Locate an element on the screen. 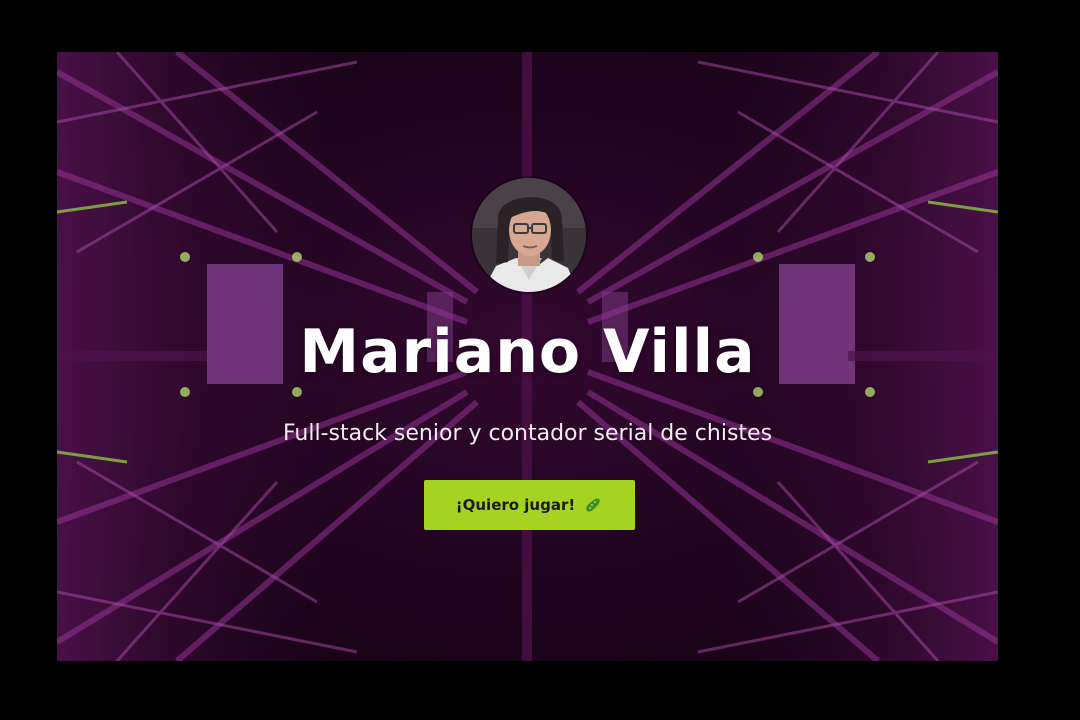  portrait-avatar-icon is located at coordinates (529, 235).